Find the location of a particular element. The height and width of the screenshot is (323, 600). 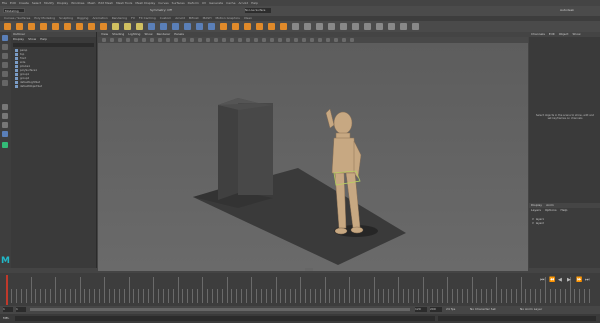

visibility-toggle: V is located at coordinates (533, 223).